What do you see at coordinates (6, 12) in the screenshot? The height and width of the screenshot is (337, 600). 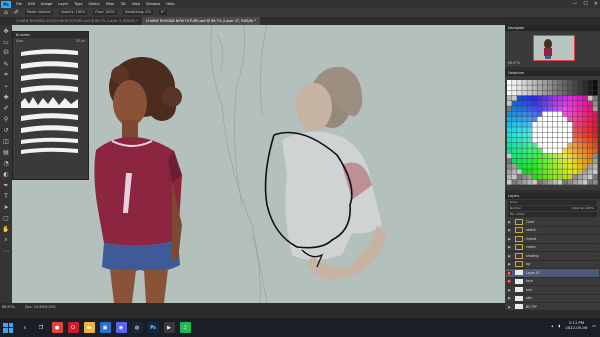 I see `home-icon: ⌂` at bounding box center [6, 12].